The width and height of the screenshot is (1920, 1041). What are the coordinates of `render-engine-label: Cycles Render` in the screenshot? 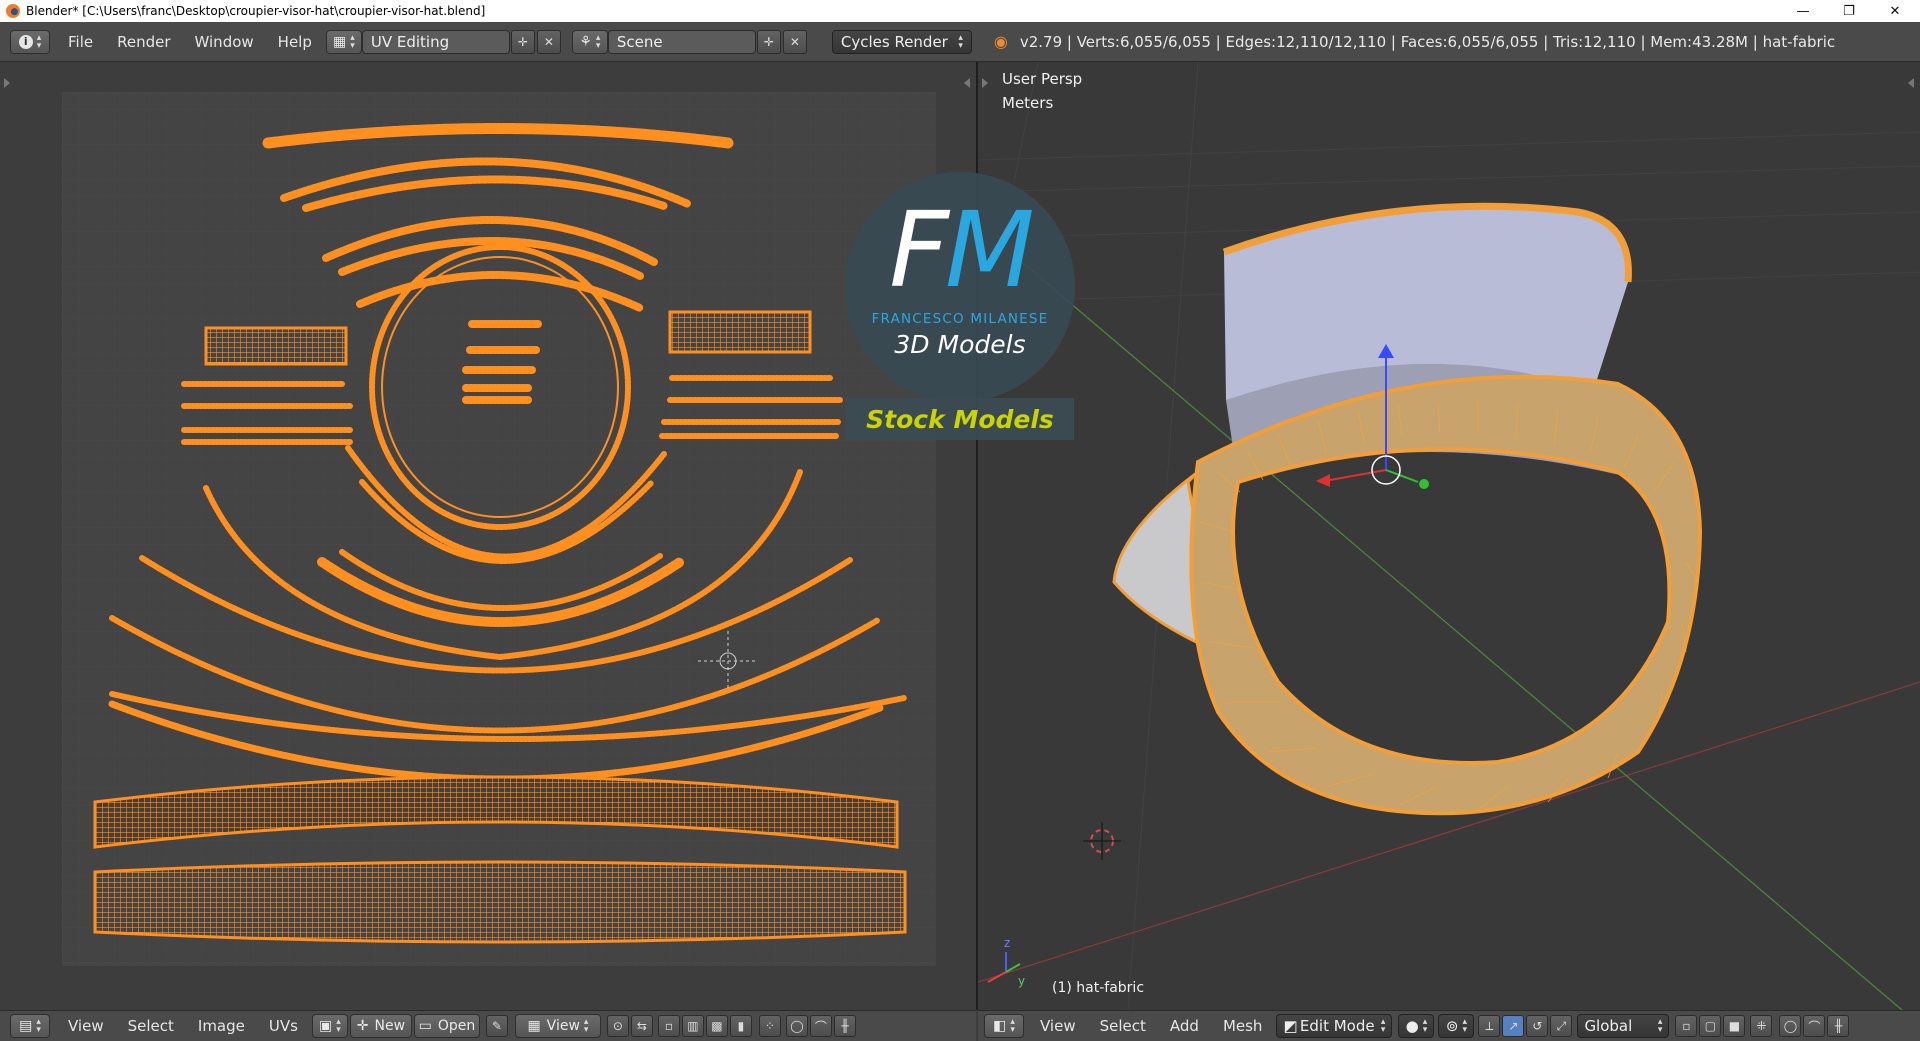 It's located at (894, 41).